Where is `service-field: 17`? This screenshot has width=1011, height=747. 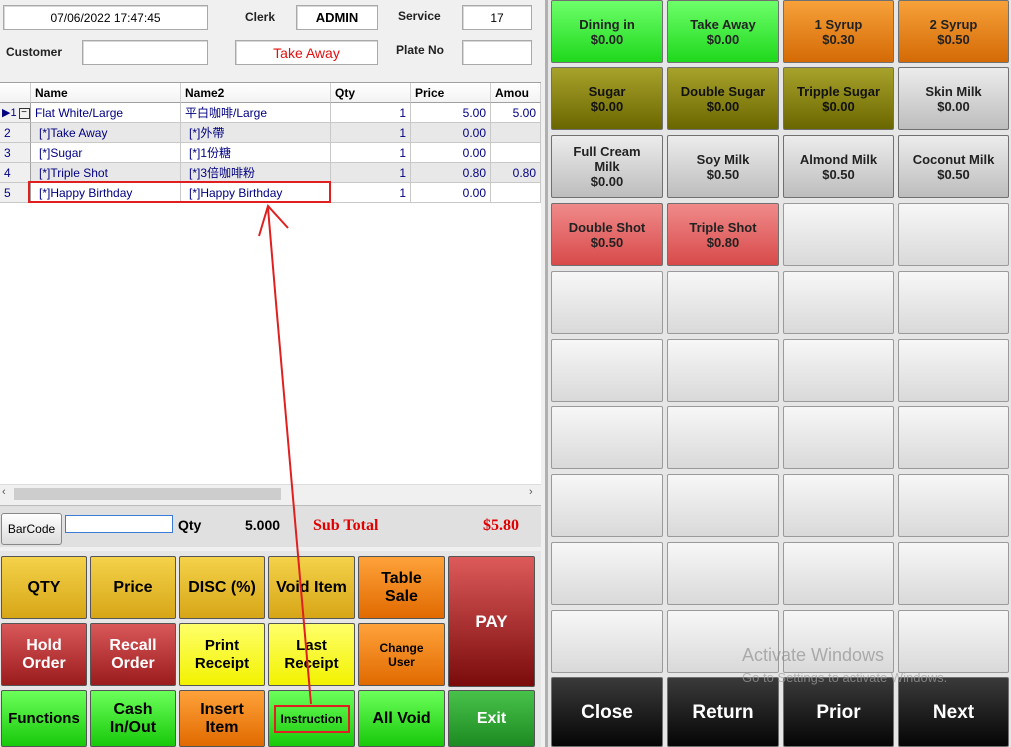
service-field: 17 is located at coordinates (497, 17).